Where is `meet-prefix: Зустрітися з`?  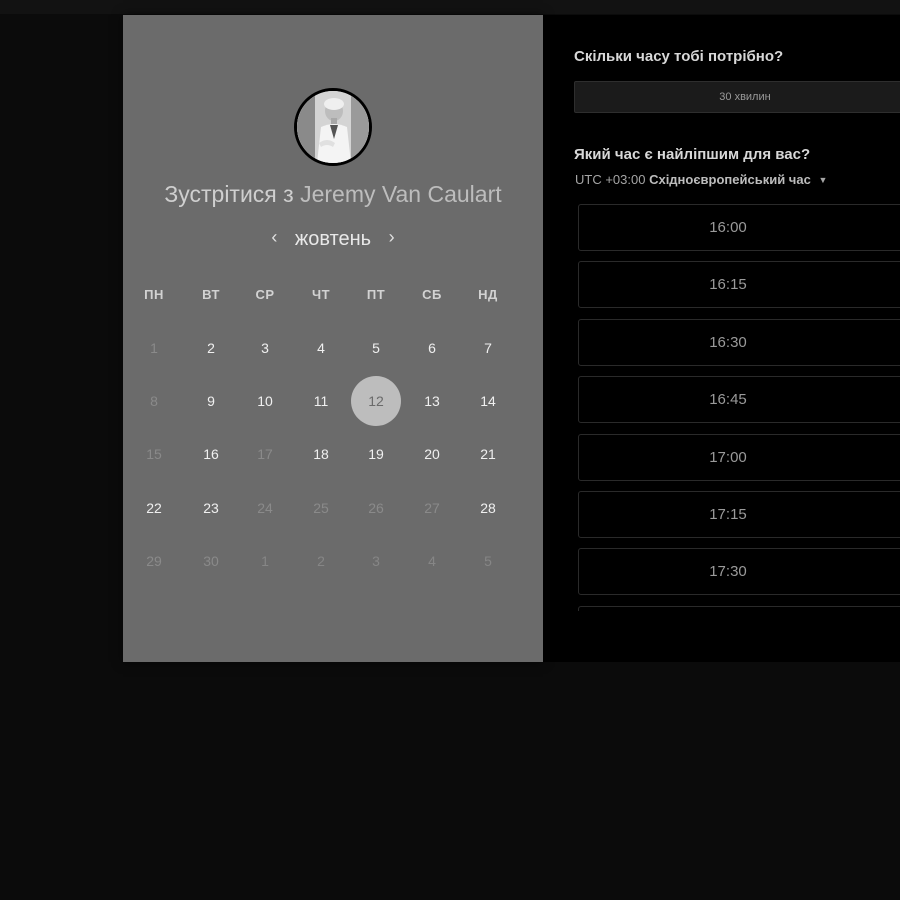
meet-prefix: Зустрітися з is located at coordinates (229, 194).